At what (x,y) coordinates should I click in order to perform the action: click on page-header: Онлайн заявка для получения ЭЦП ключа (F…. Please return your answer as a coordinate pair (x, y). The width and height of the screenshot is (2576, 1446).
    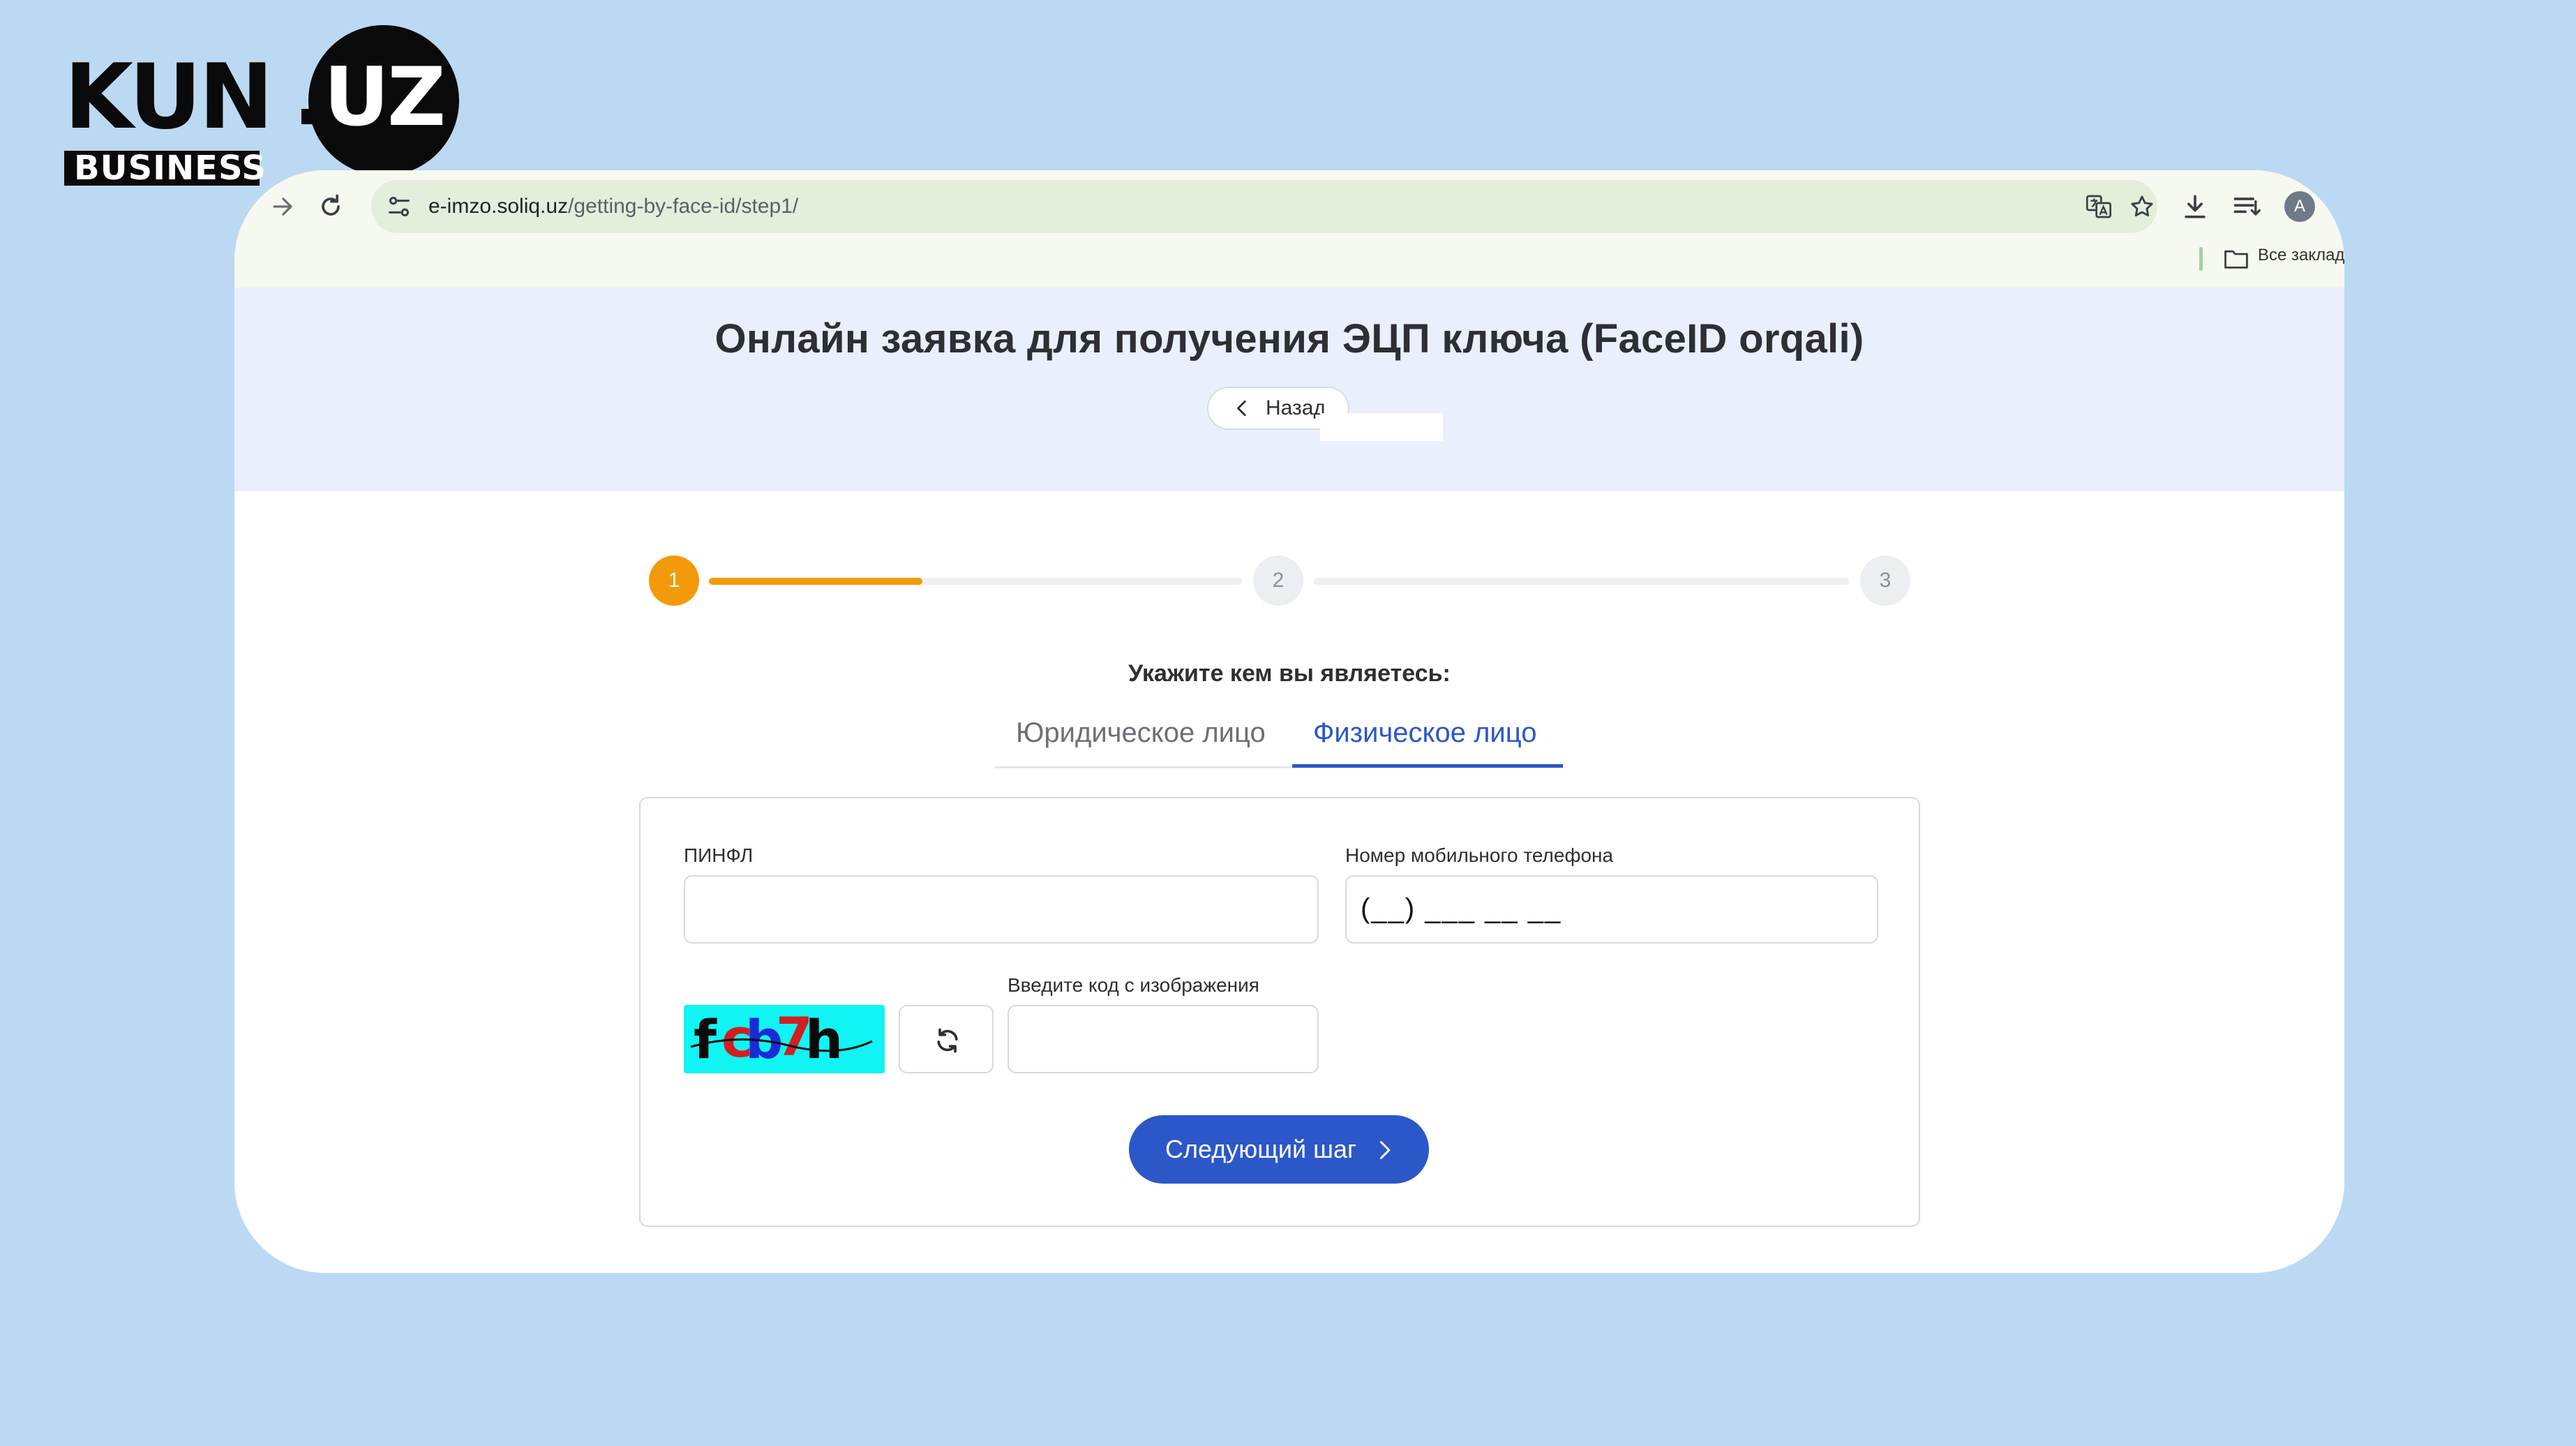
    Looking at the image, I should click on (1289, 389).